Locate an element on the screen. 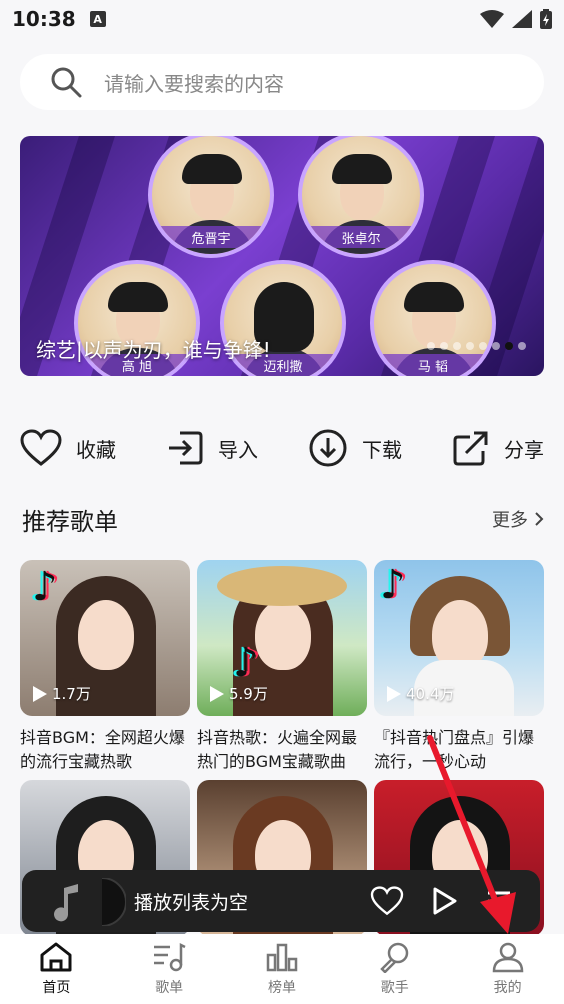 Image resolution: width=564 pixels, height=1004 pixels. download-label: 下载 is located at coordinates (382, 449).